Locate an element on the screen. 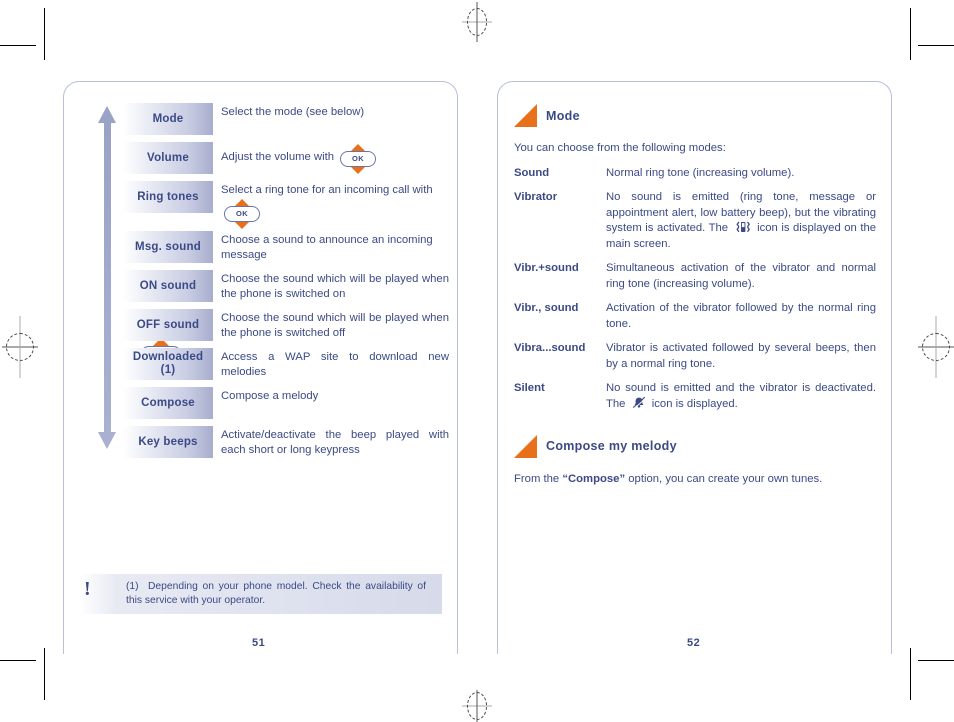 Image resolution: width=954 pixels, height=722 pixels. registration-mark-bottom is located at coordinates (477, 706).